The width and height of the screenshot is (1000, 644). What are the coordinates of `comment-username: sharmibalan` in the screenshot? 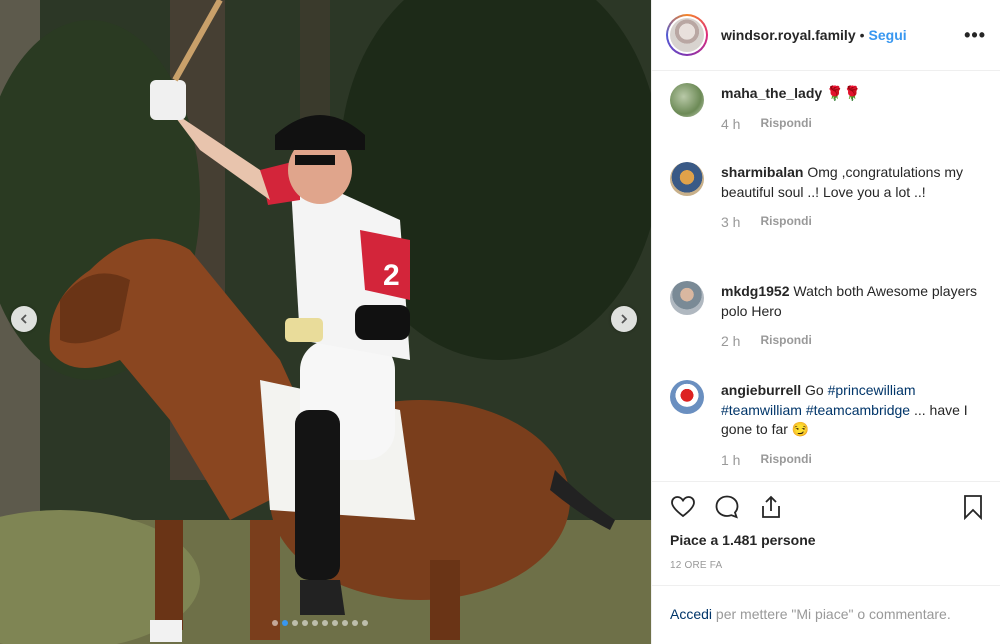 It's located at (762, 172).